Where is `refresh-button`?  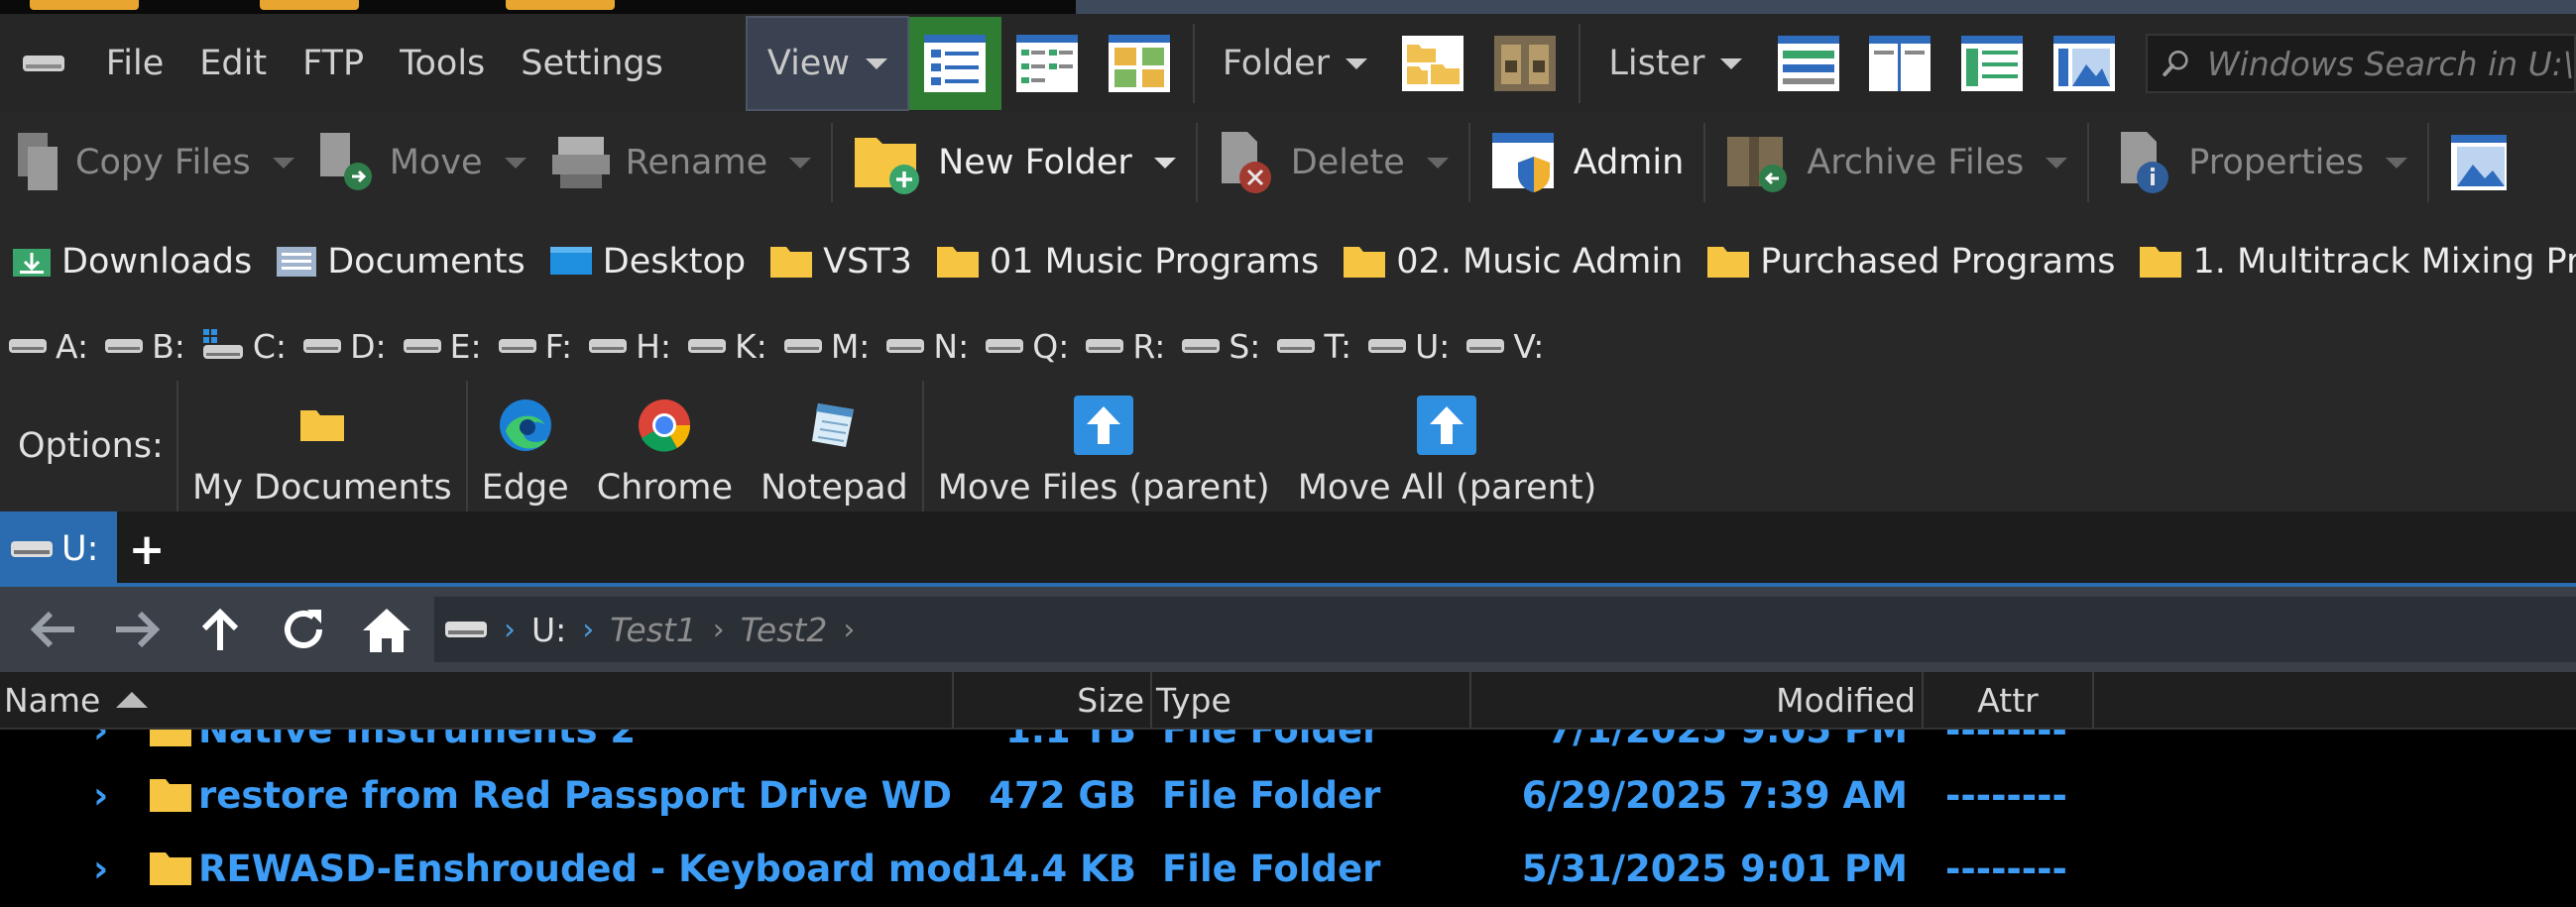
refresh-button is located at coordinates (303, 629).